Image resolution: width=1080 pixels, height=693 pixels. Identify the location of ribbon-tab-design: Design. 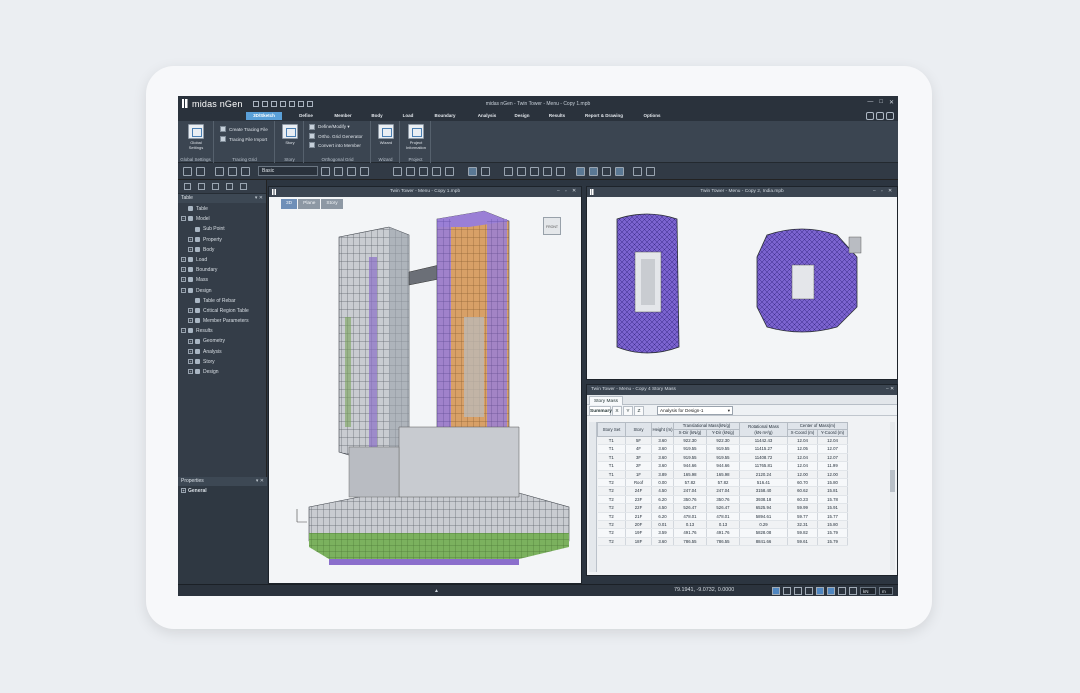
(522, 116).